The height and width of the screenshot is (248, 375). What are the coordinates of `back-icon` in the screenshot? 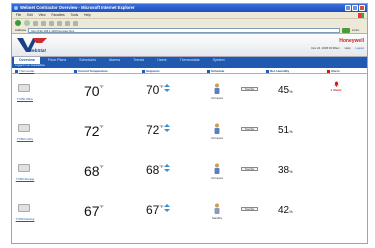 It's located at (18, 23).